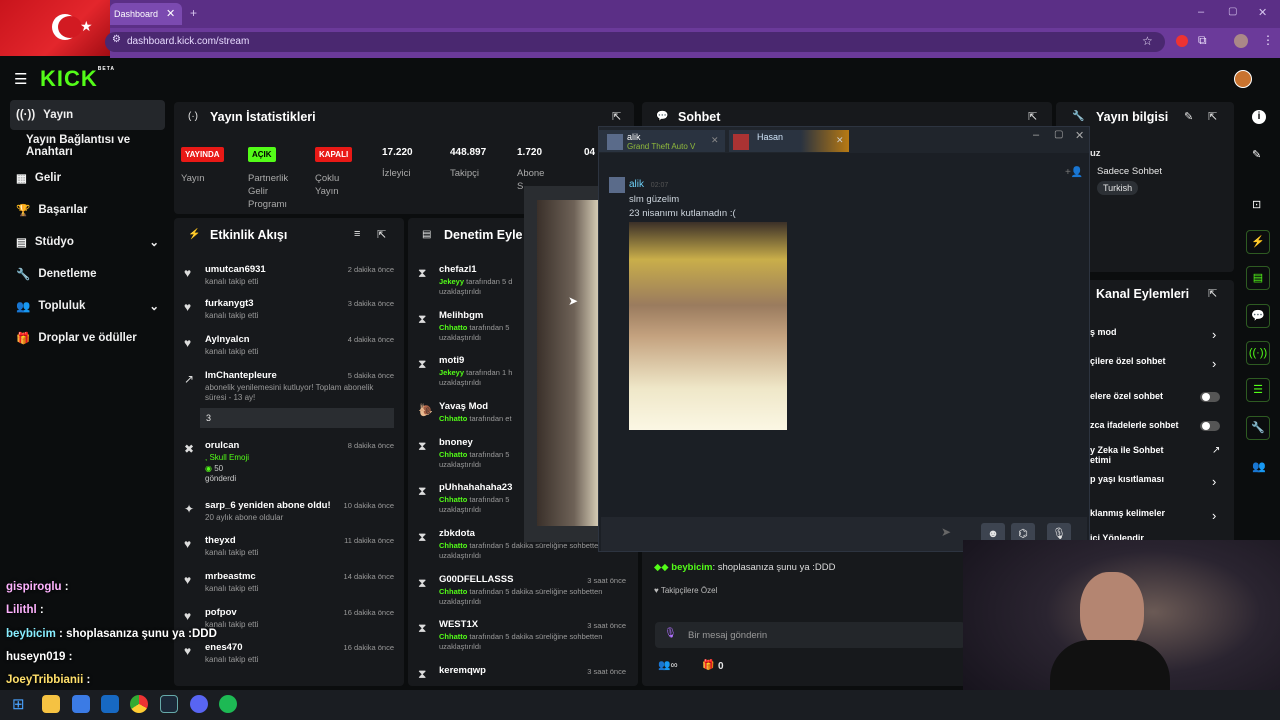 Image resolution: width=1280 pixels, height=720 pixels. I want to click on activity-username: theyxd, so click(220, 540).